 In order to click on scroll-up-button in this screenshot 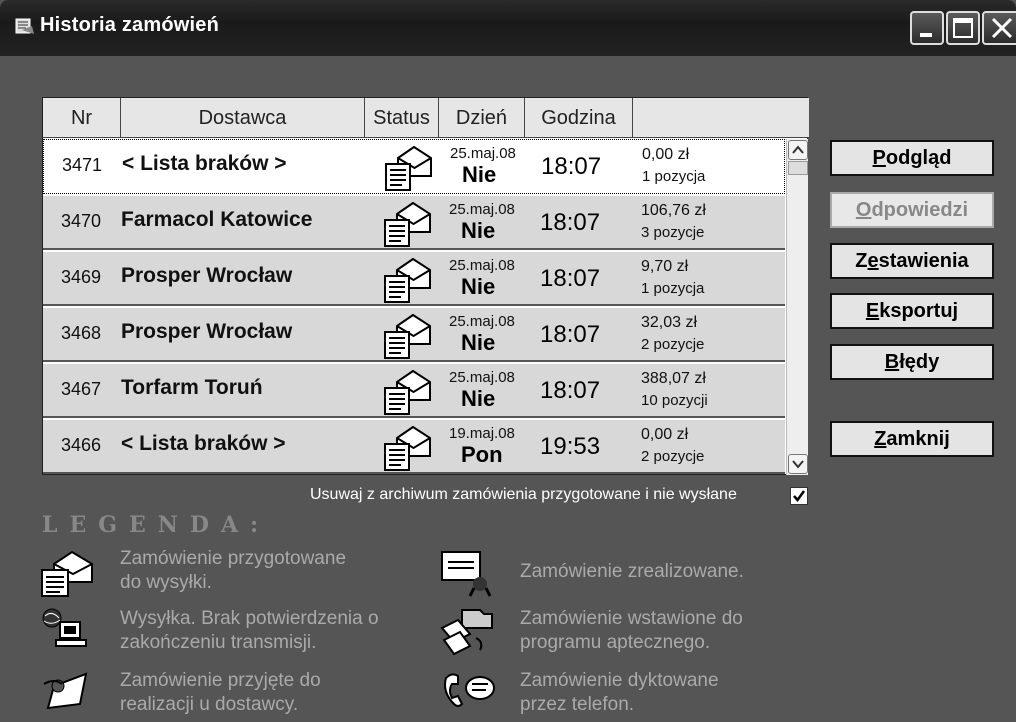, I will do `click(798, 150)`.